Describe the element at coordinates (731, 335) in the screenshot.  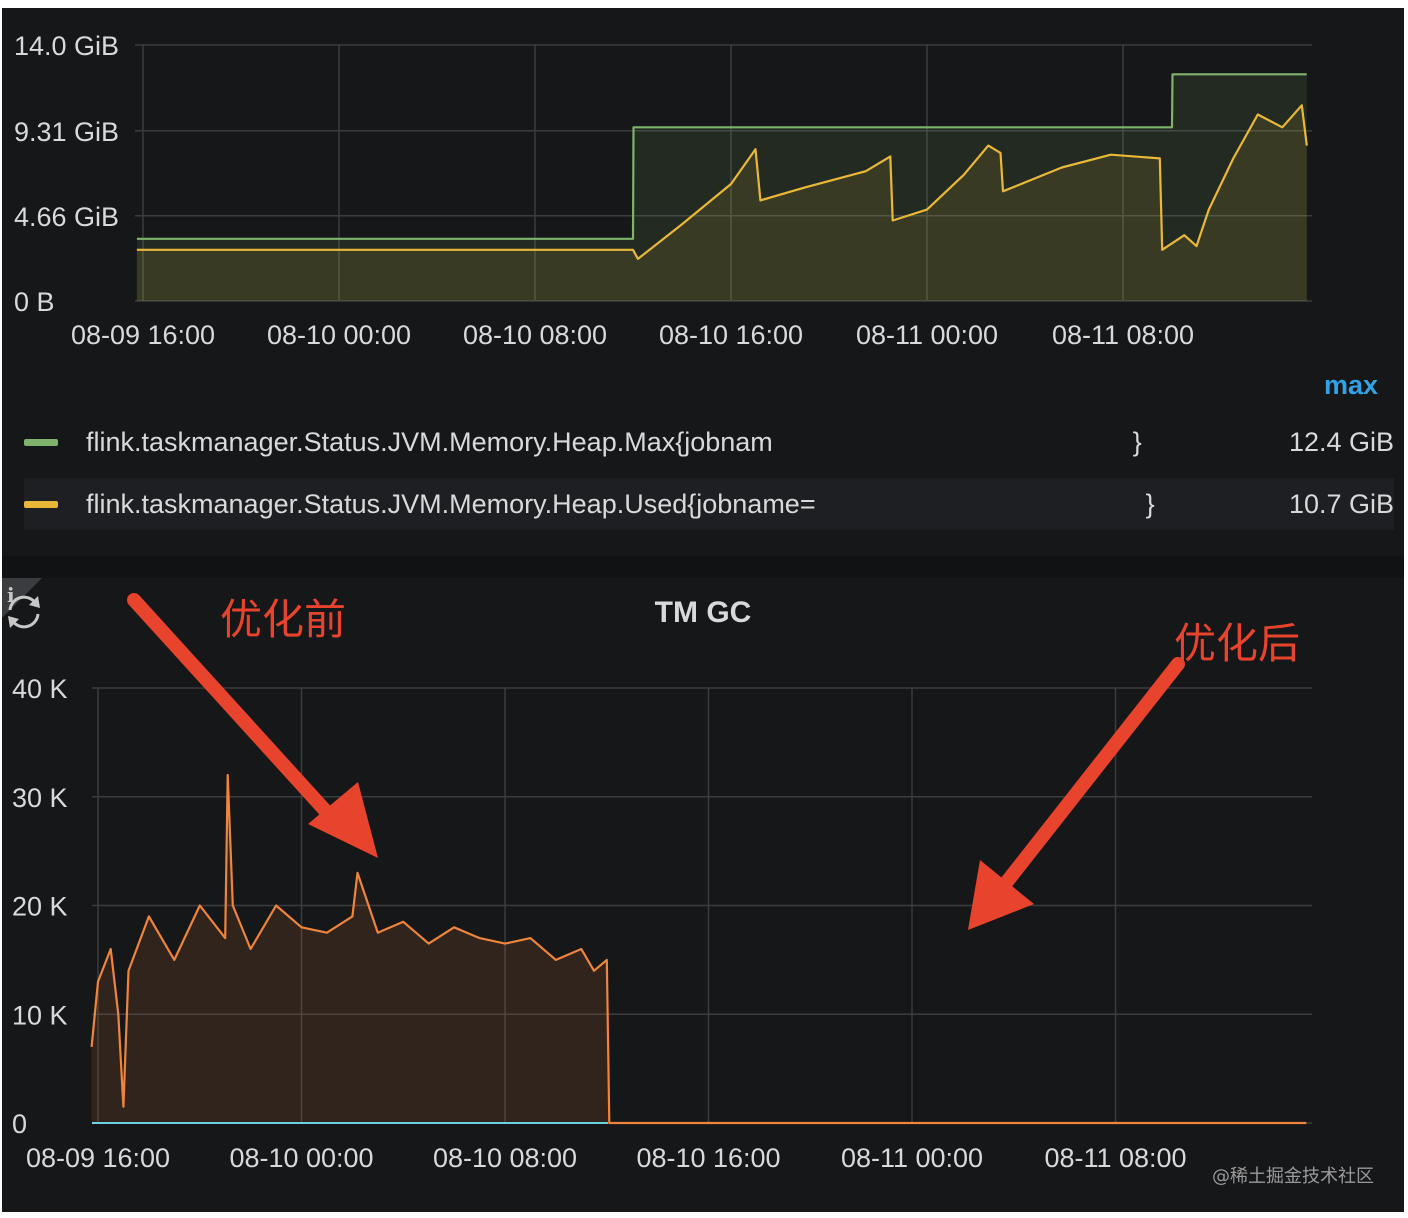
I see `x-tick-label: 08-10 16:00` at that location.